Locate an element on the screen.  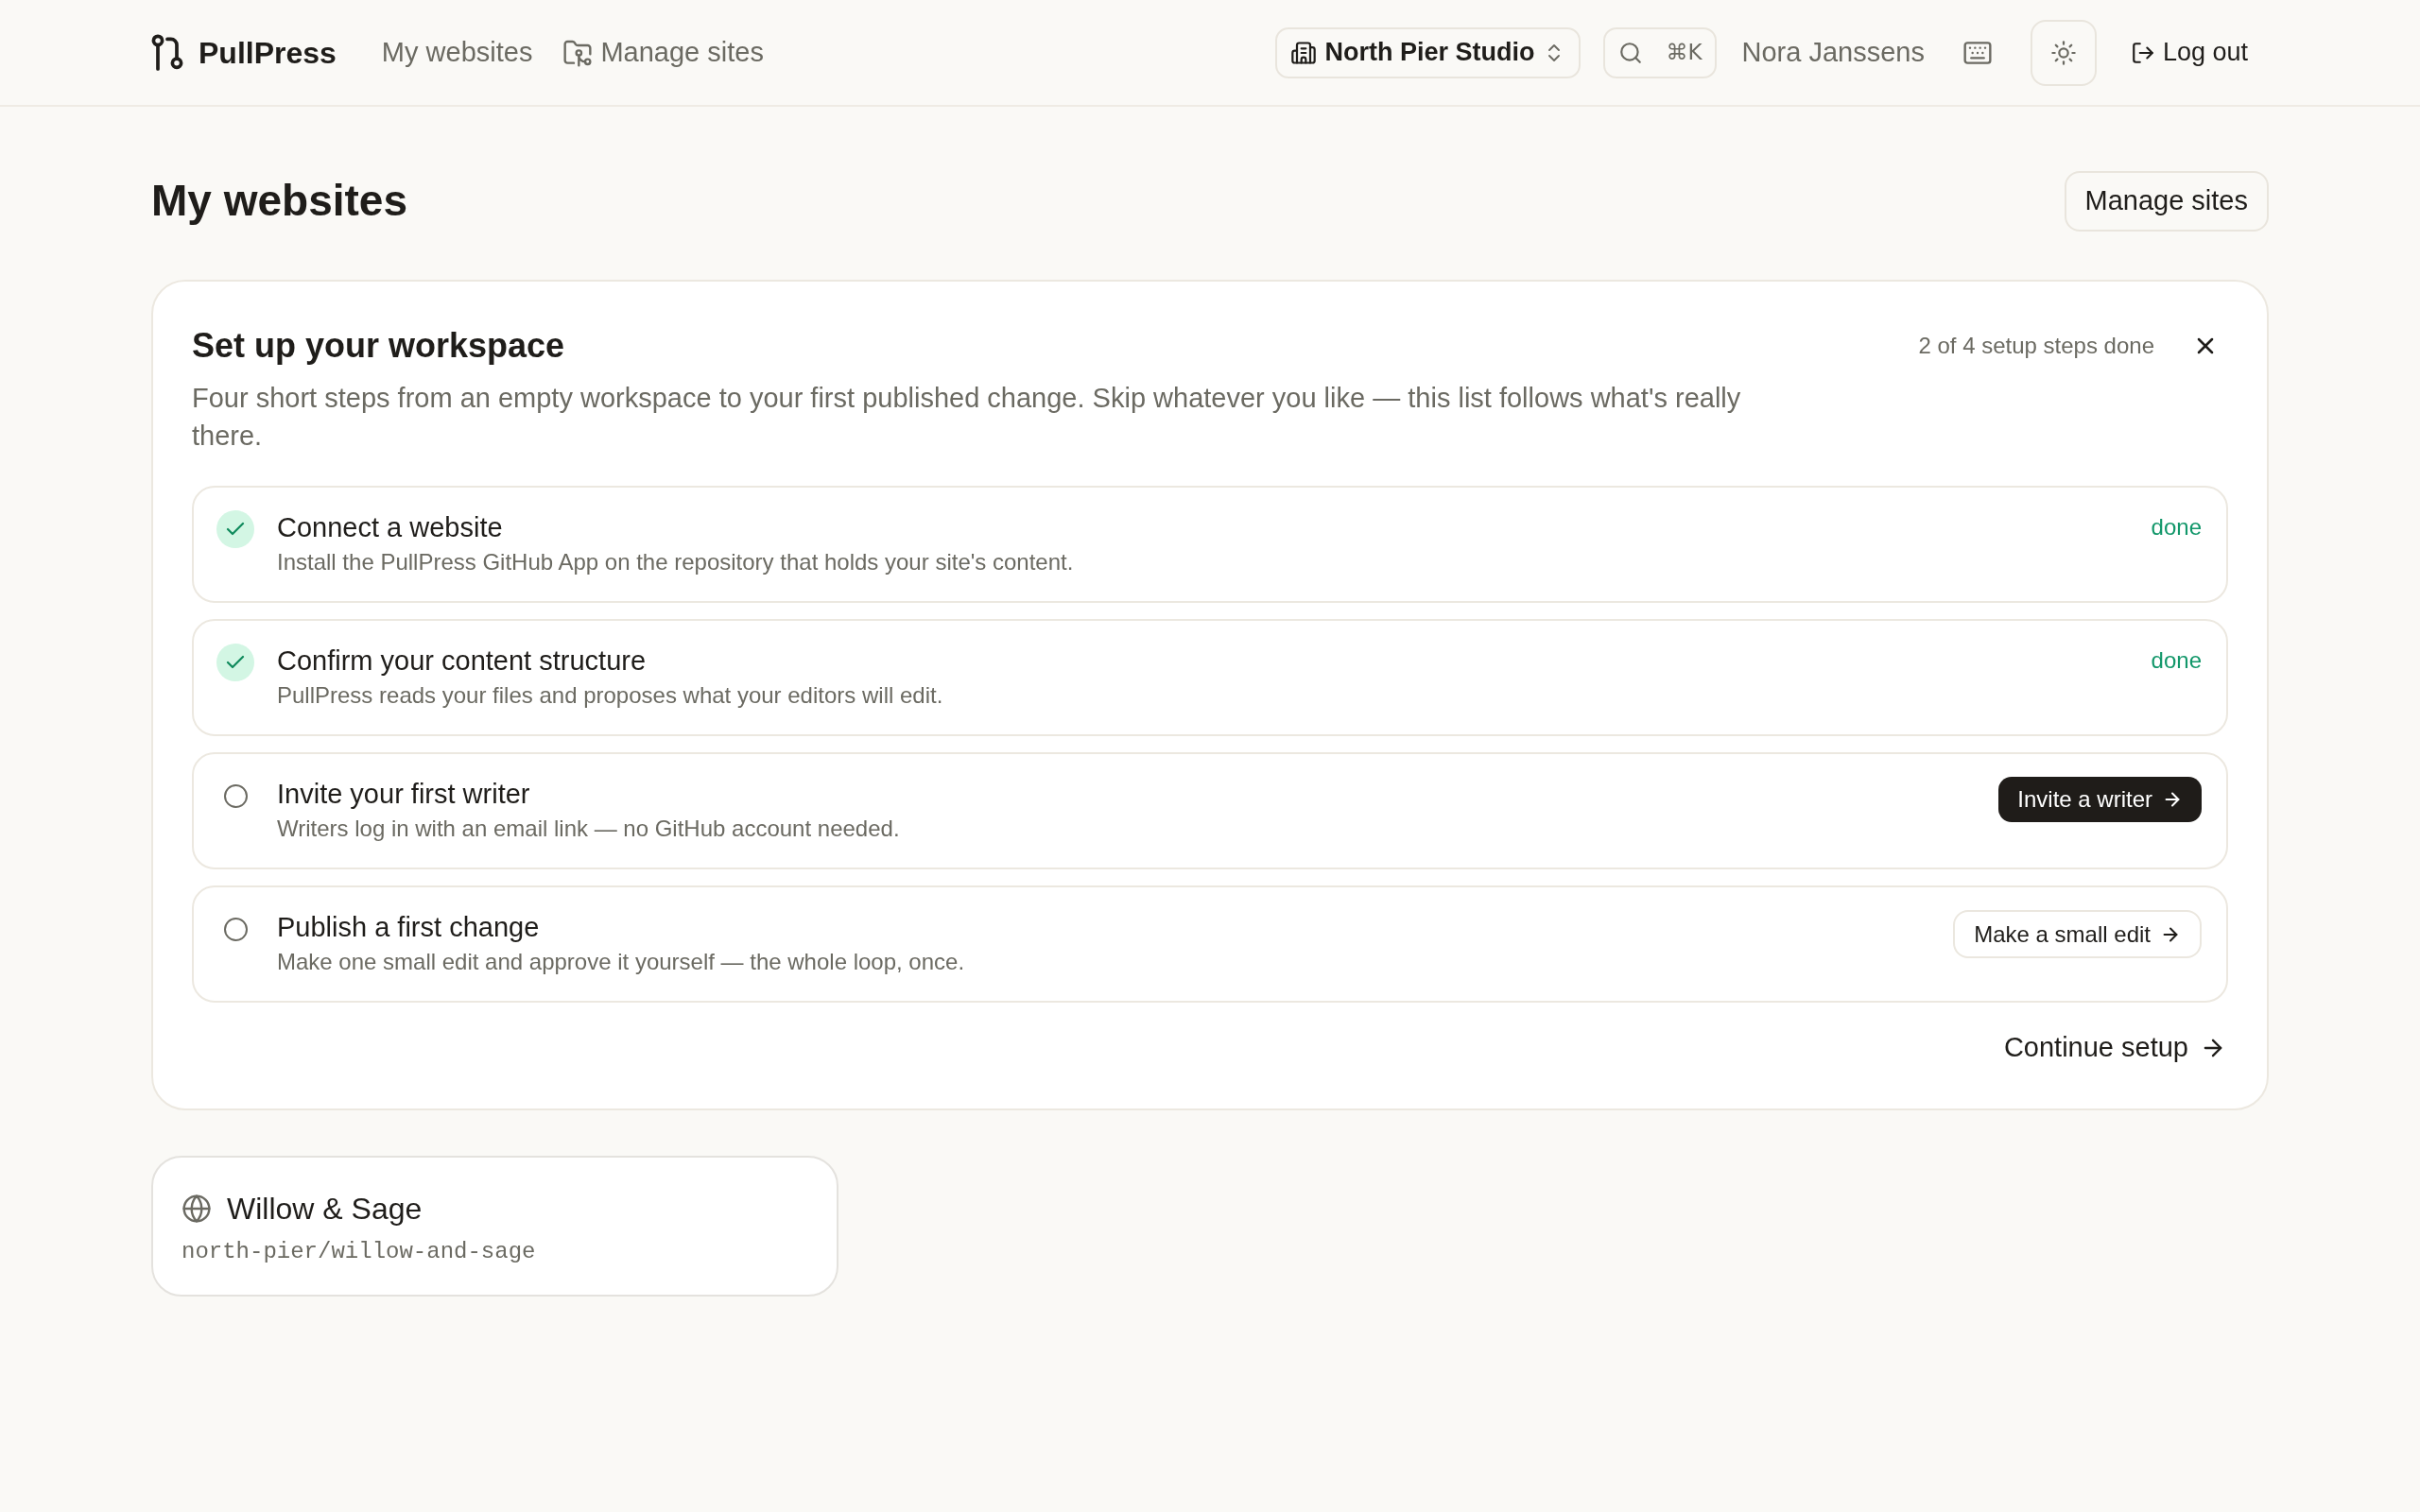
nav-link: Manage sites is located at coordinates (663, 52).